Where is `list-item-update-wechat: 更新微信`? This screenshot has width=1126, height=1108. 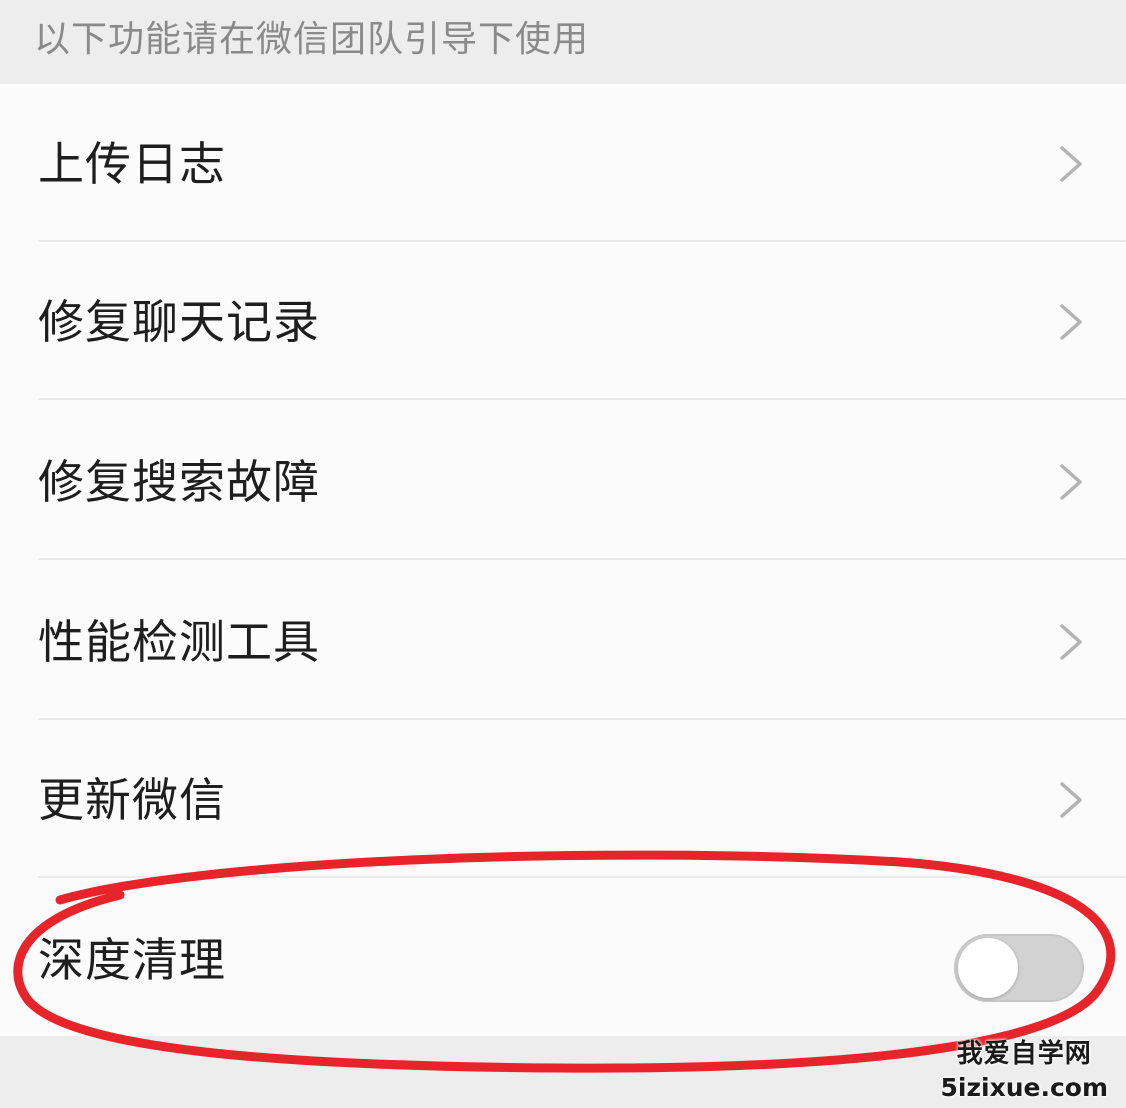
list-item-update-wechat: 更新微信 is located at coordinates (563, 799).